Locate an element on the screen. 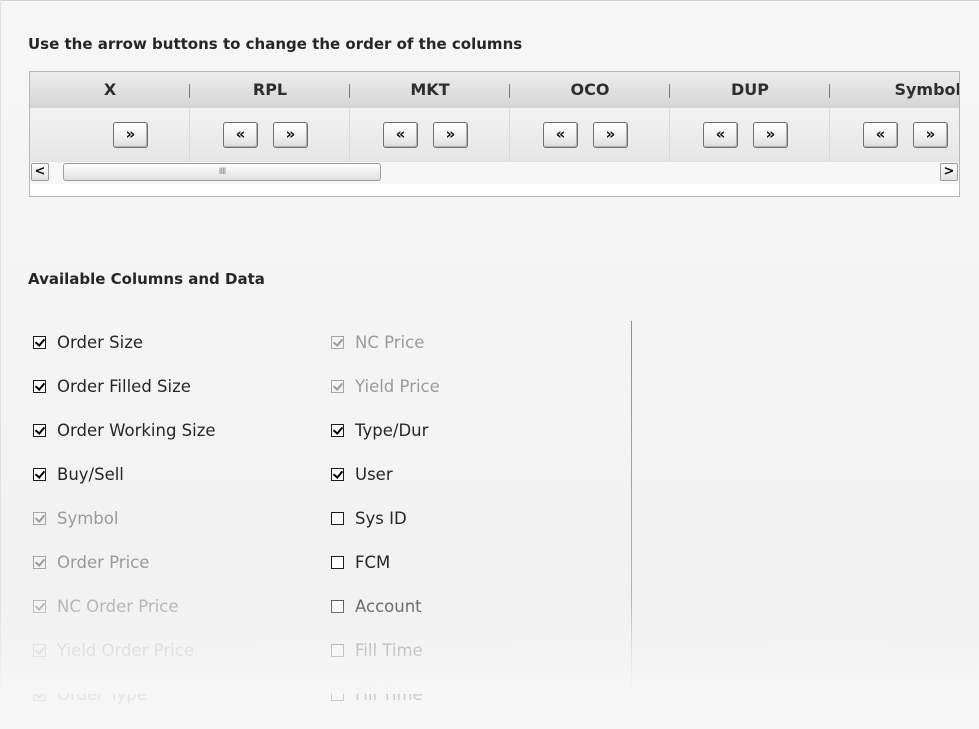 This screenshot has height=729, width=979. move-rpl-left-button: « is located at coordinates (240, 135).